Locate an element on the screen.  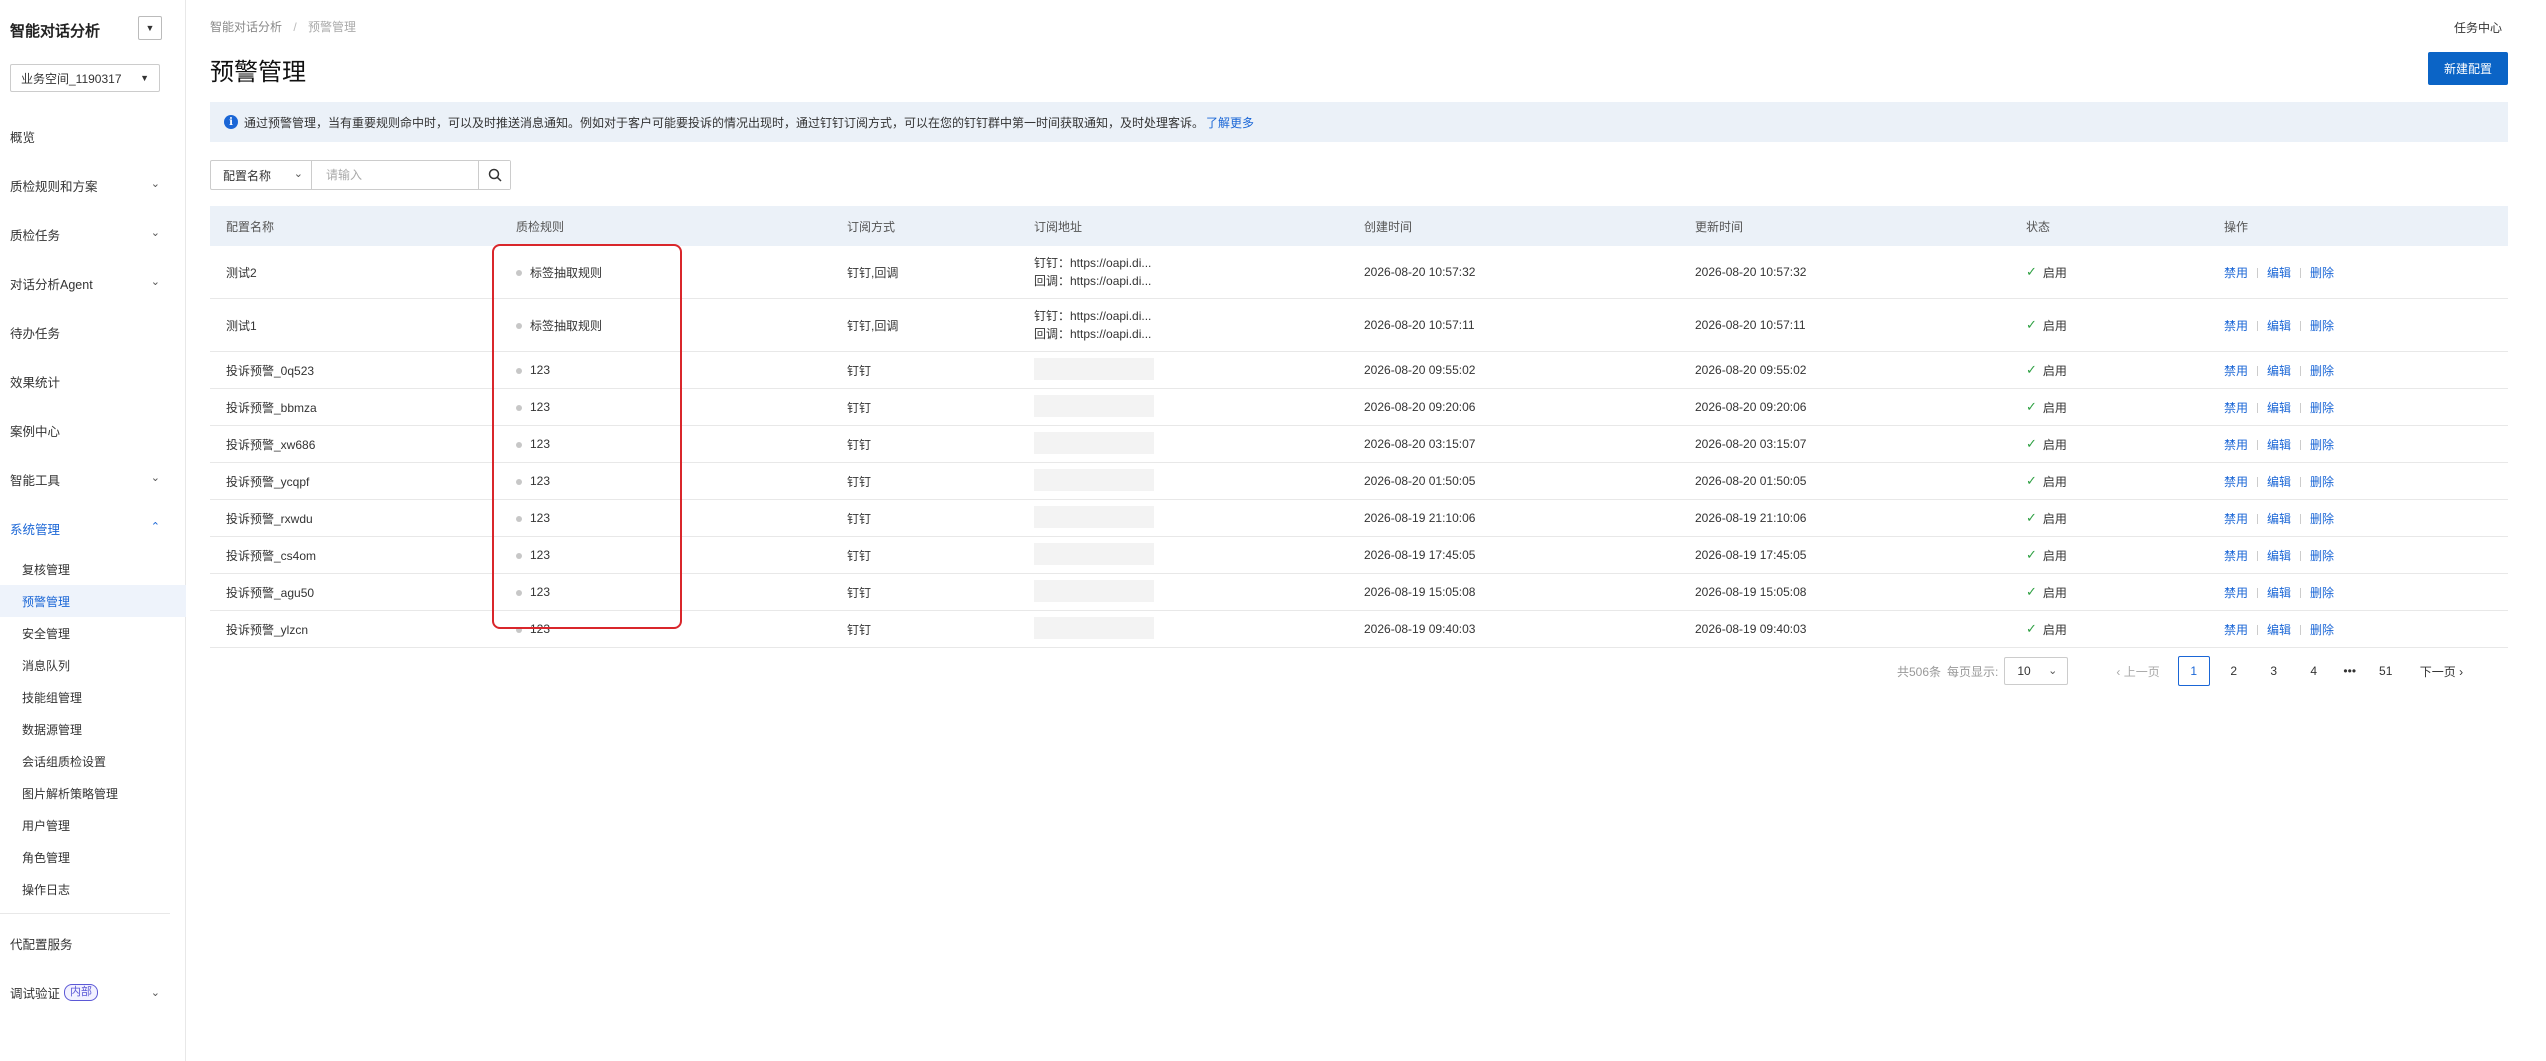
check-icon: ✓ is located at coordinates (2031, 369).